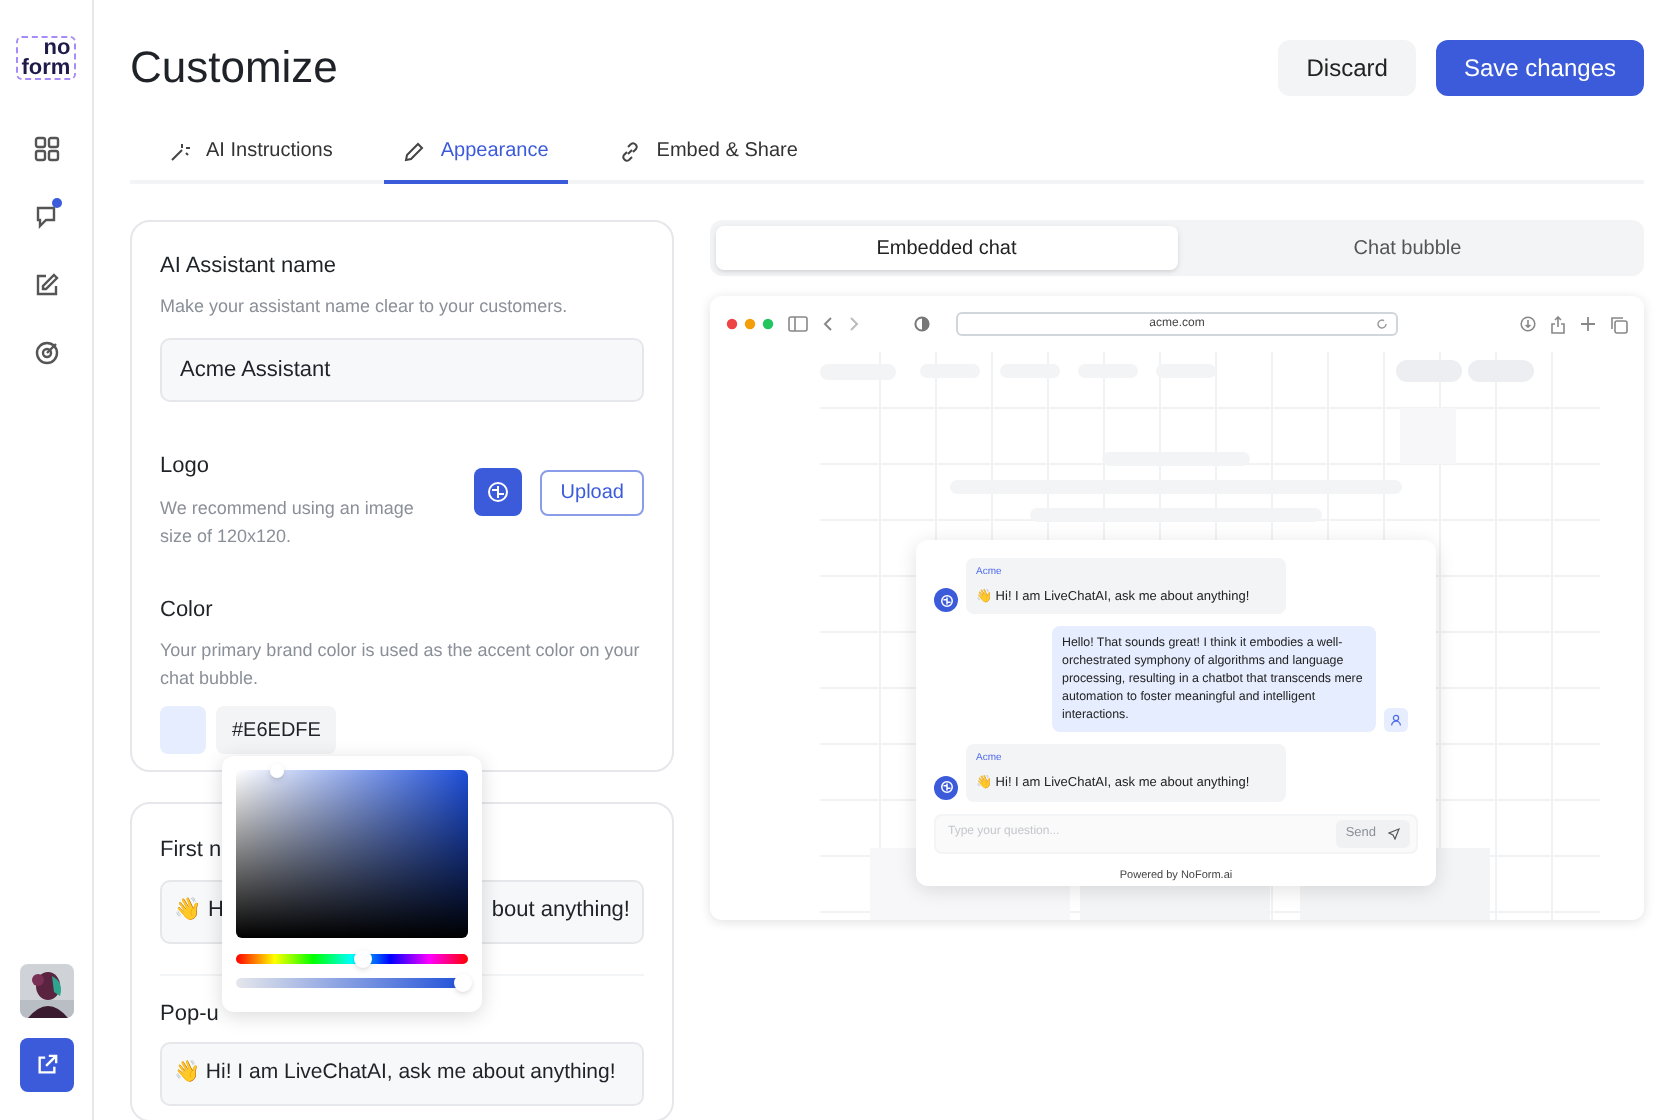  What do you see at coordinates (1619, 324) in the screenshot?
I see `tabs-icon` at bounding box center [1619, 324].